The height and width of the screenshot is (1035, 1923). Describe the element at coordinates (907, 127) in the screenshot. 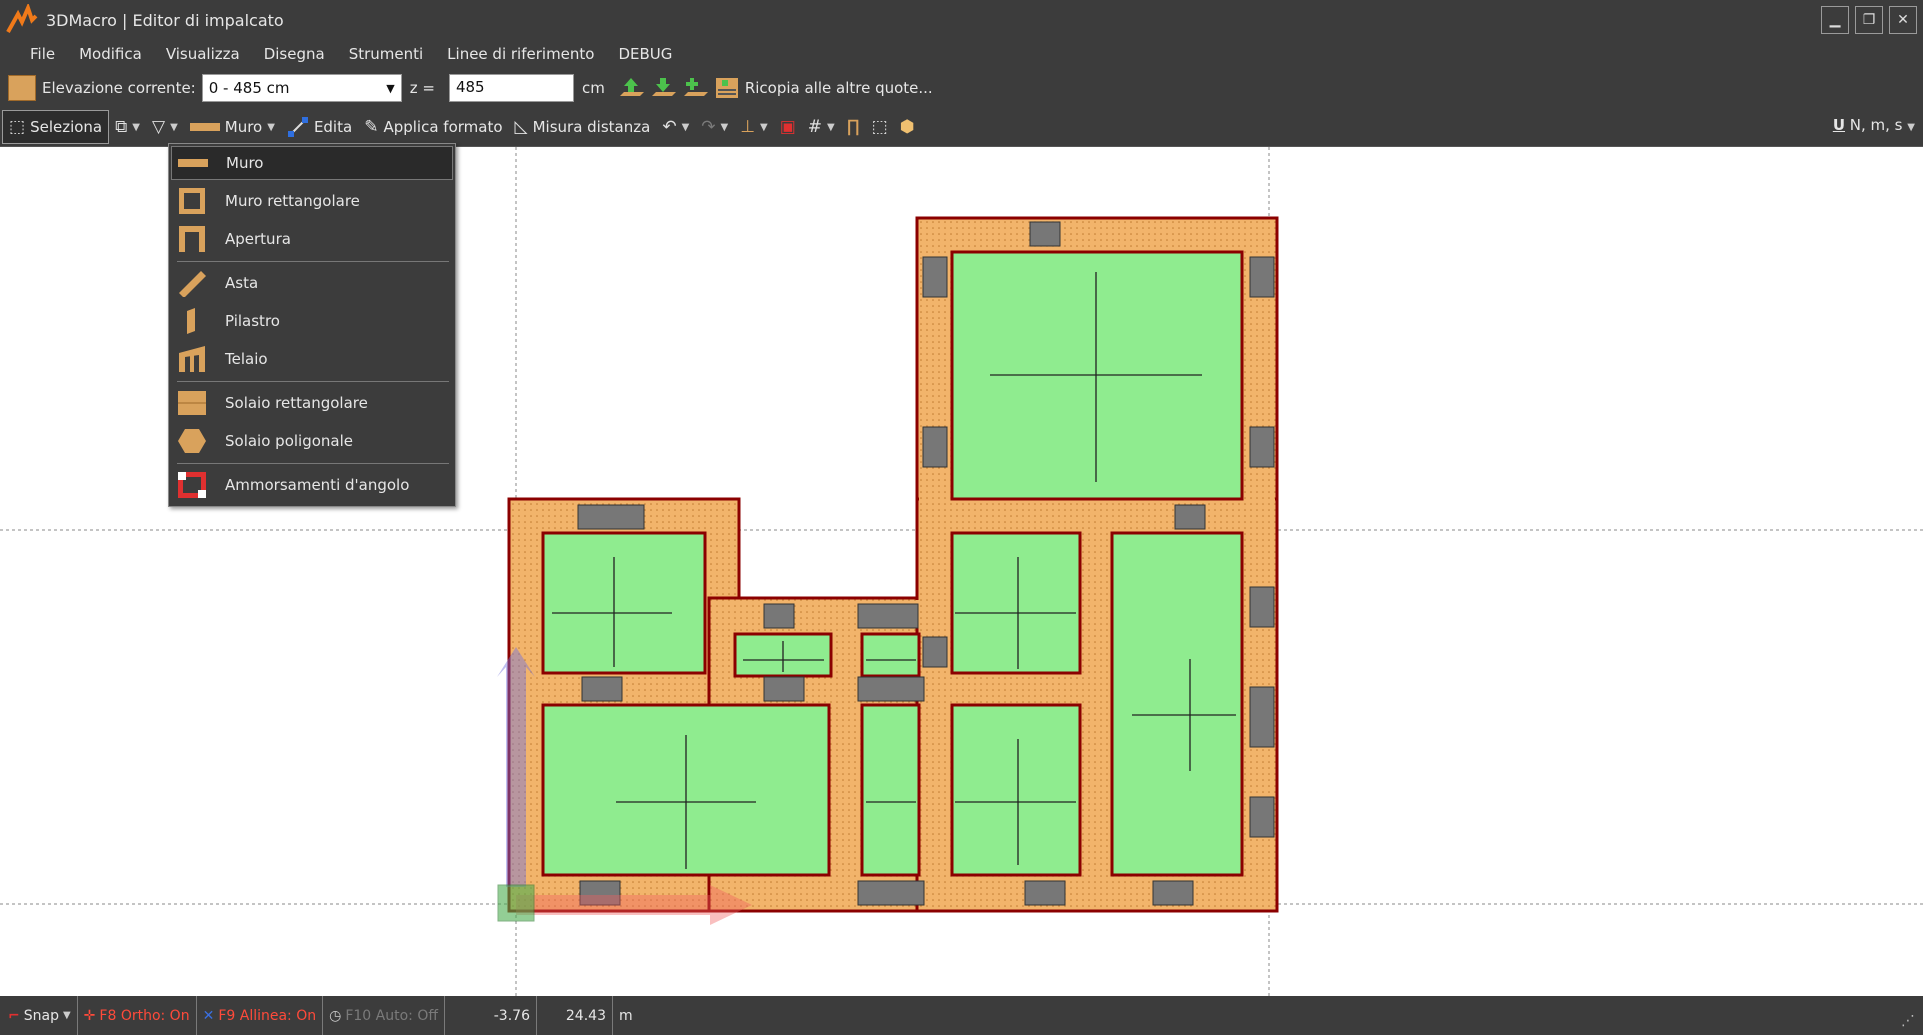

I see `view3d-button: ⬢` at that location.